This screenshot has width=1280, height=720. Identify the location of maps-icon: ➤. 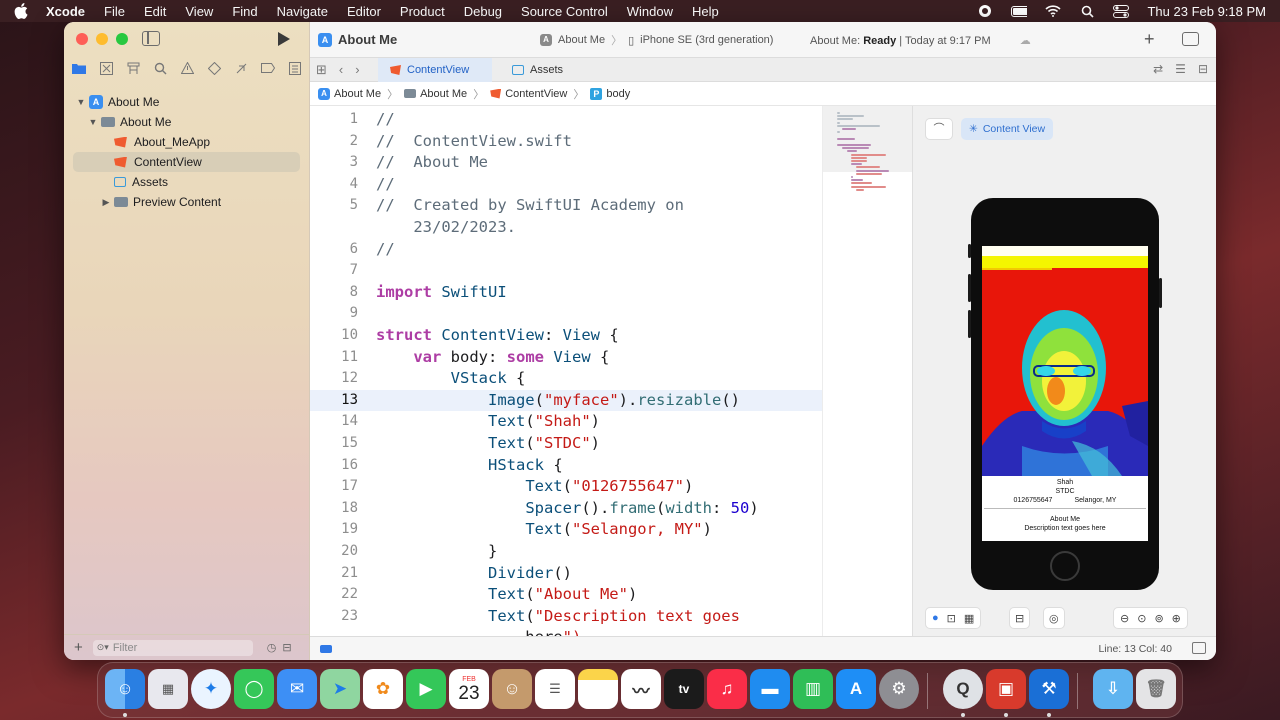
(340, 689).